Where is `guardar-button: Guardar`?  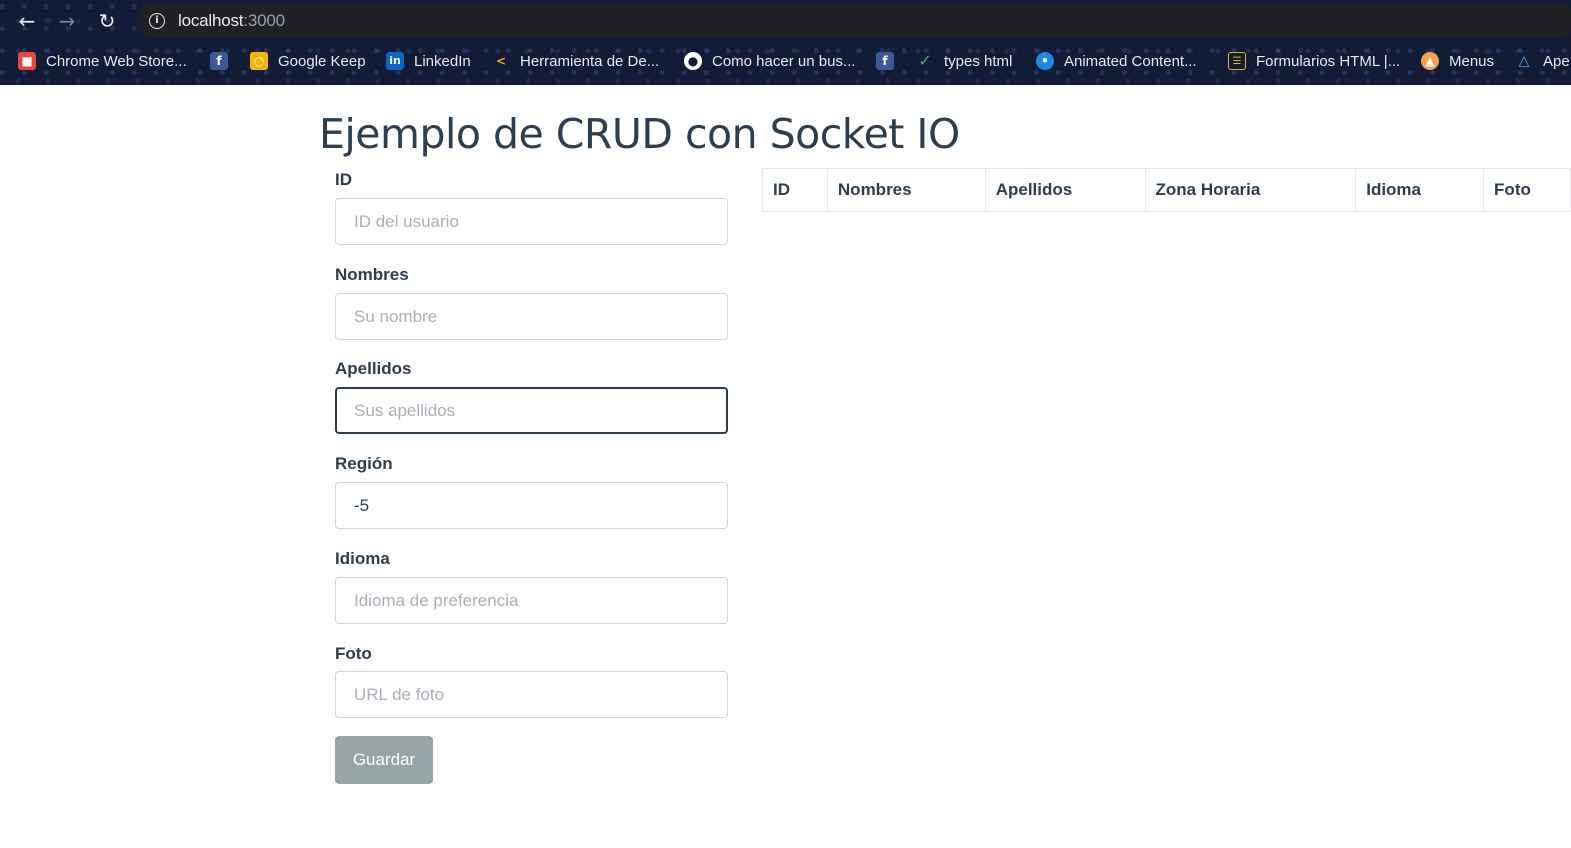 guardar-button: Guardar is located at coordinates (384, 760).